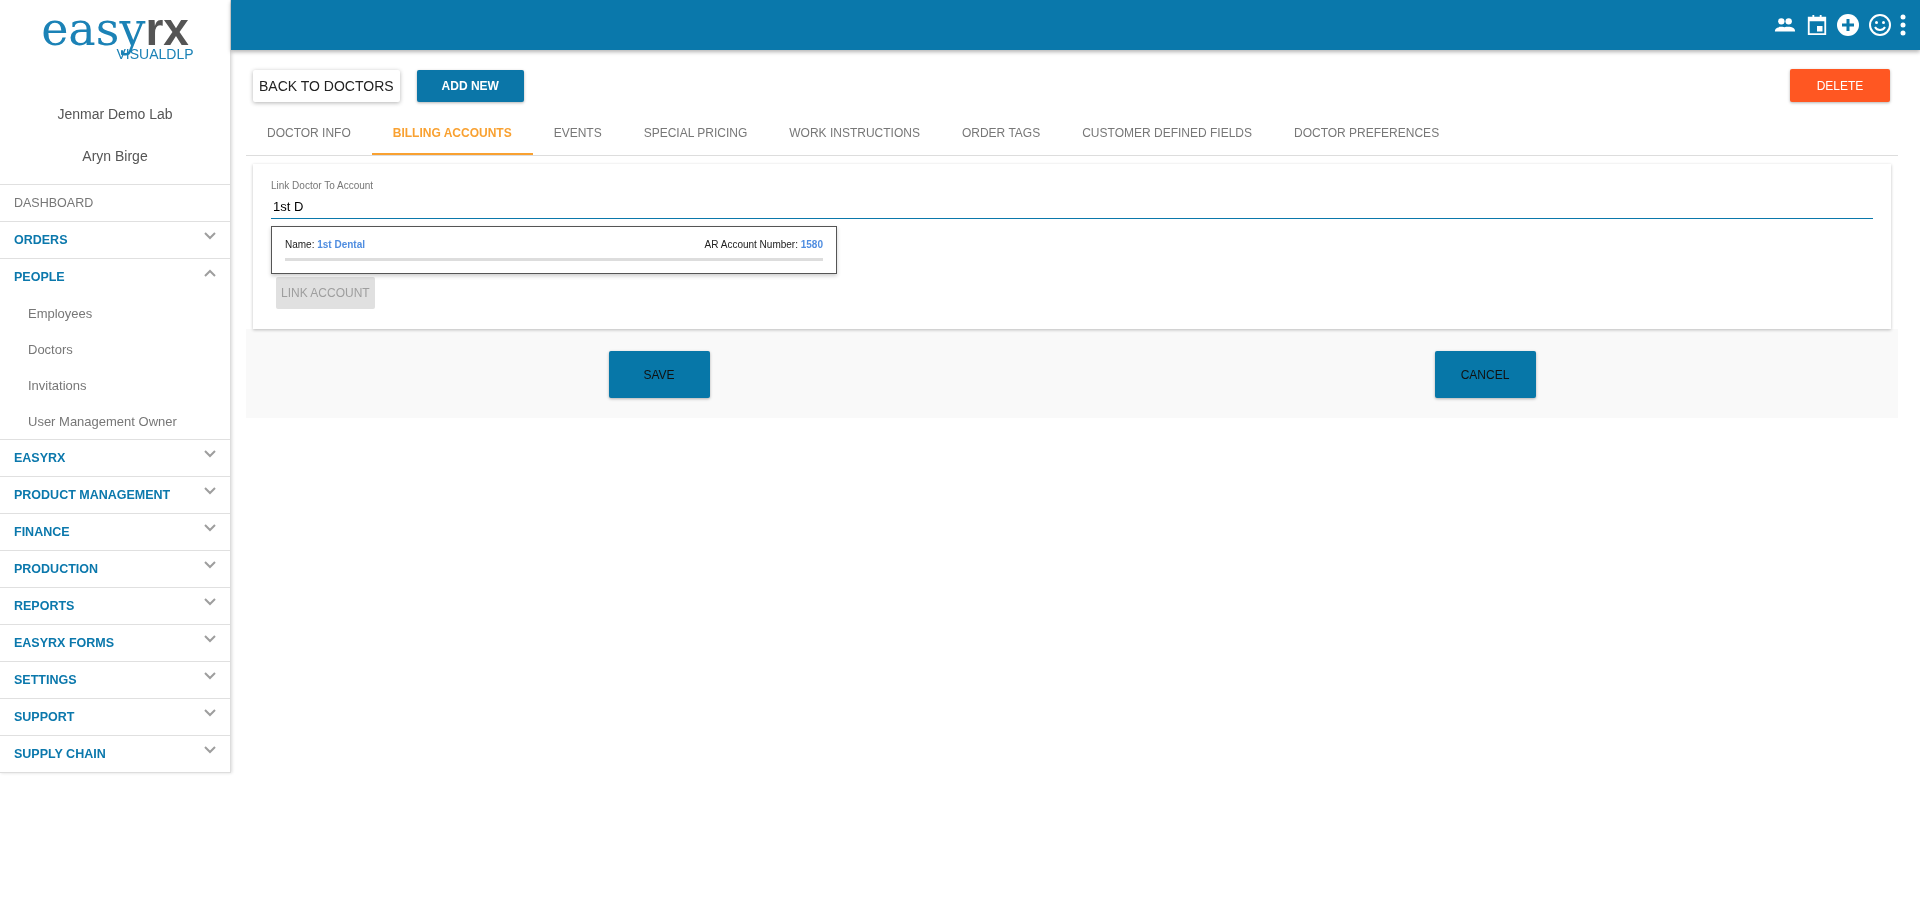 The image size is (1920, 919). Describe the element at coordinates (1817, 25) in the screenshot. I see `calendar-icon` at that location.